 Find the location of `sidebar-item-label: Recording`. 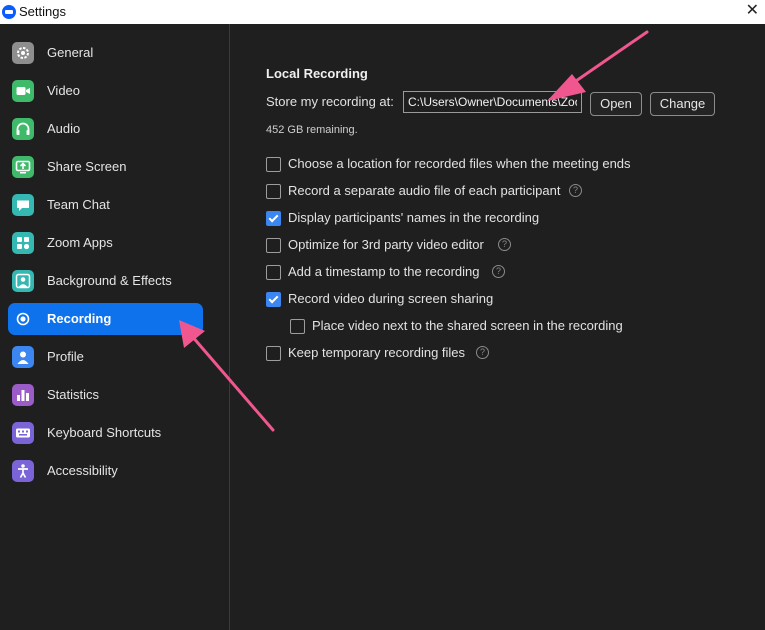

sidebar-item-label: Recording is located at coordinates (79, 318).